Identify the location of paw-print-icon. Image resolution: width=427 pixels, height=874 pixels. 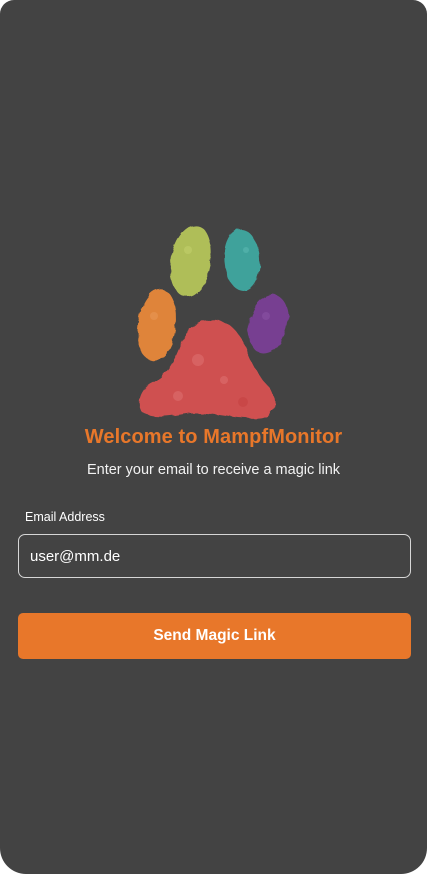
(212, 322).